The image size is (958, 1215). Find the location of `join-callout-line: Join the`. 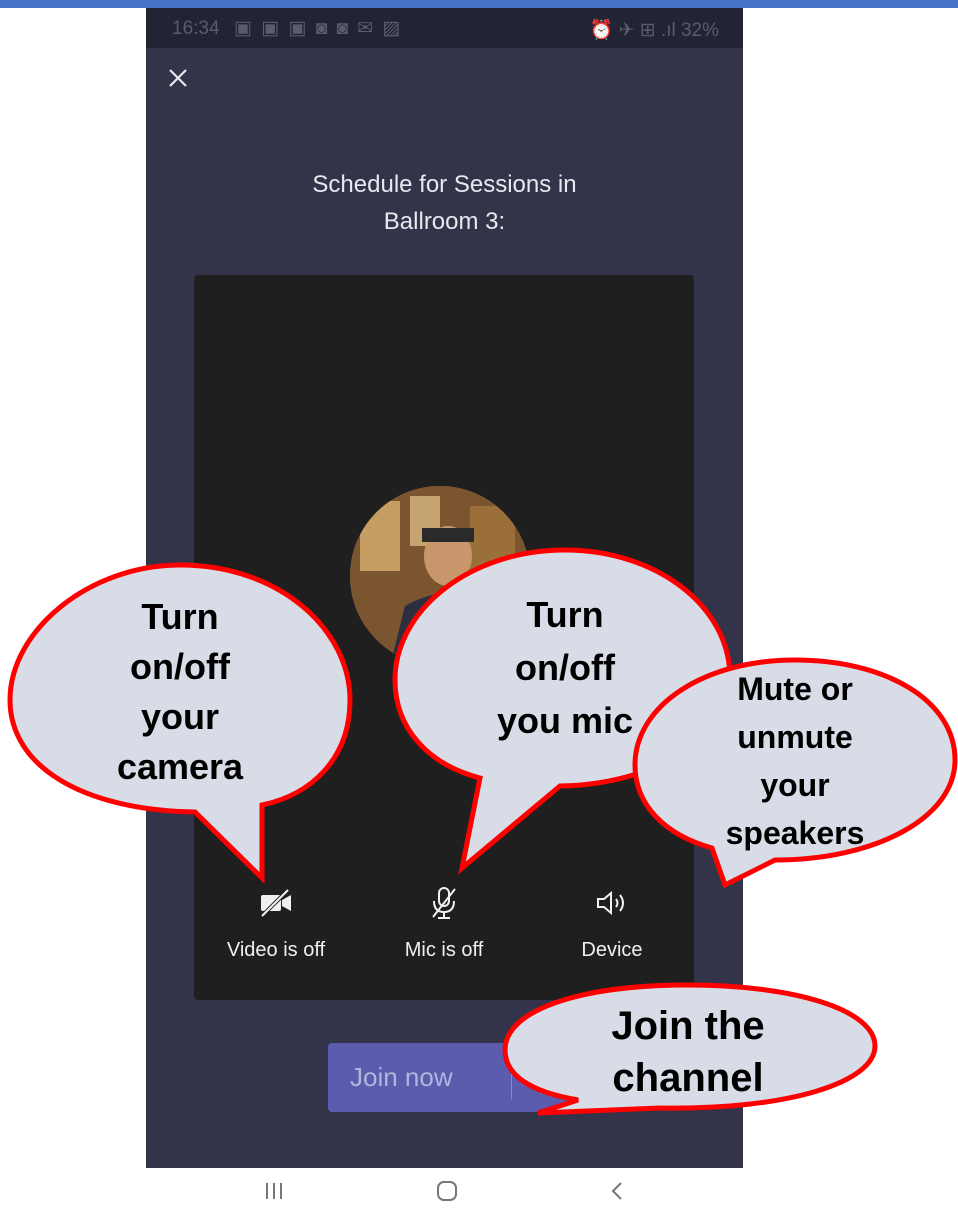

join-callout-line: Join the is located at coordinates (688, 1026).